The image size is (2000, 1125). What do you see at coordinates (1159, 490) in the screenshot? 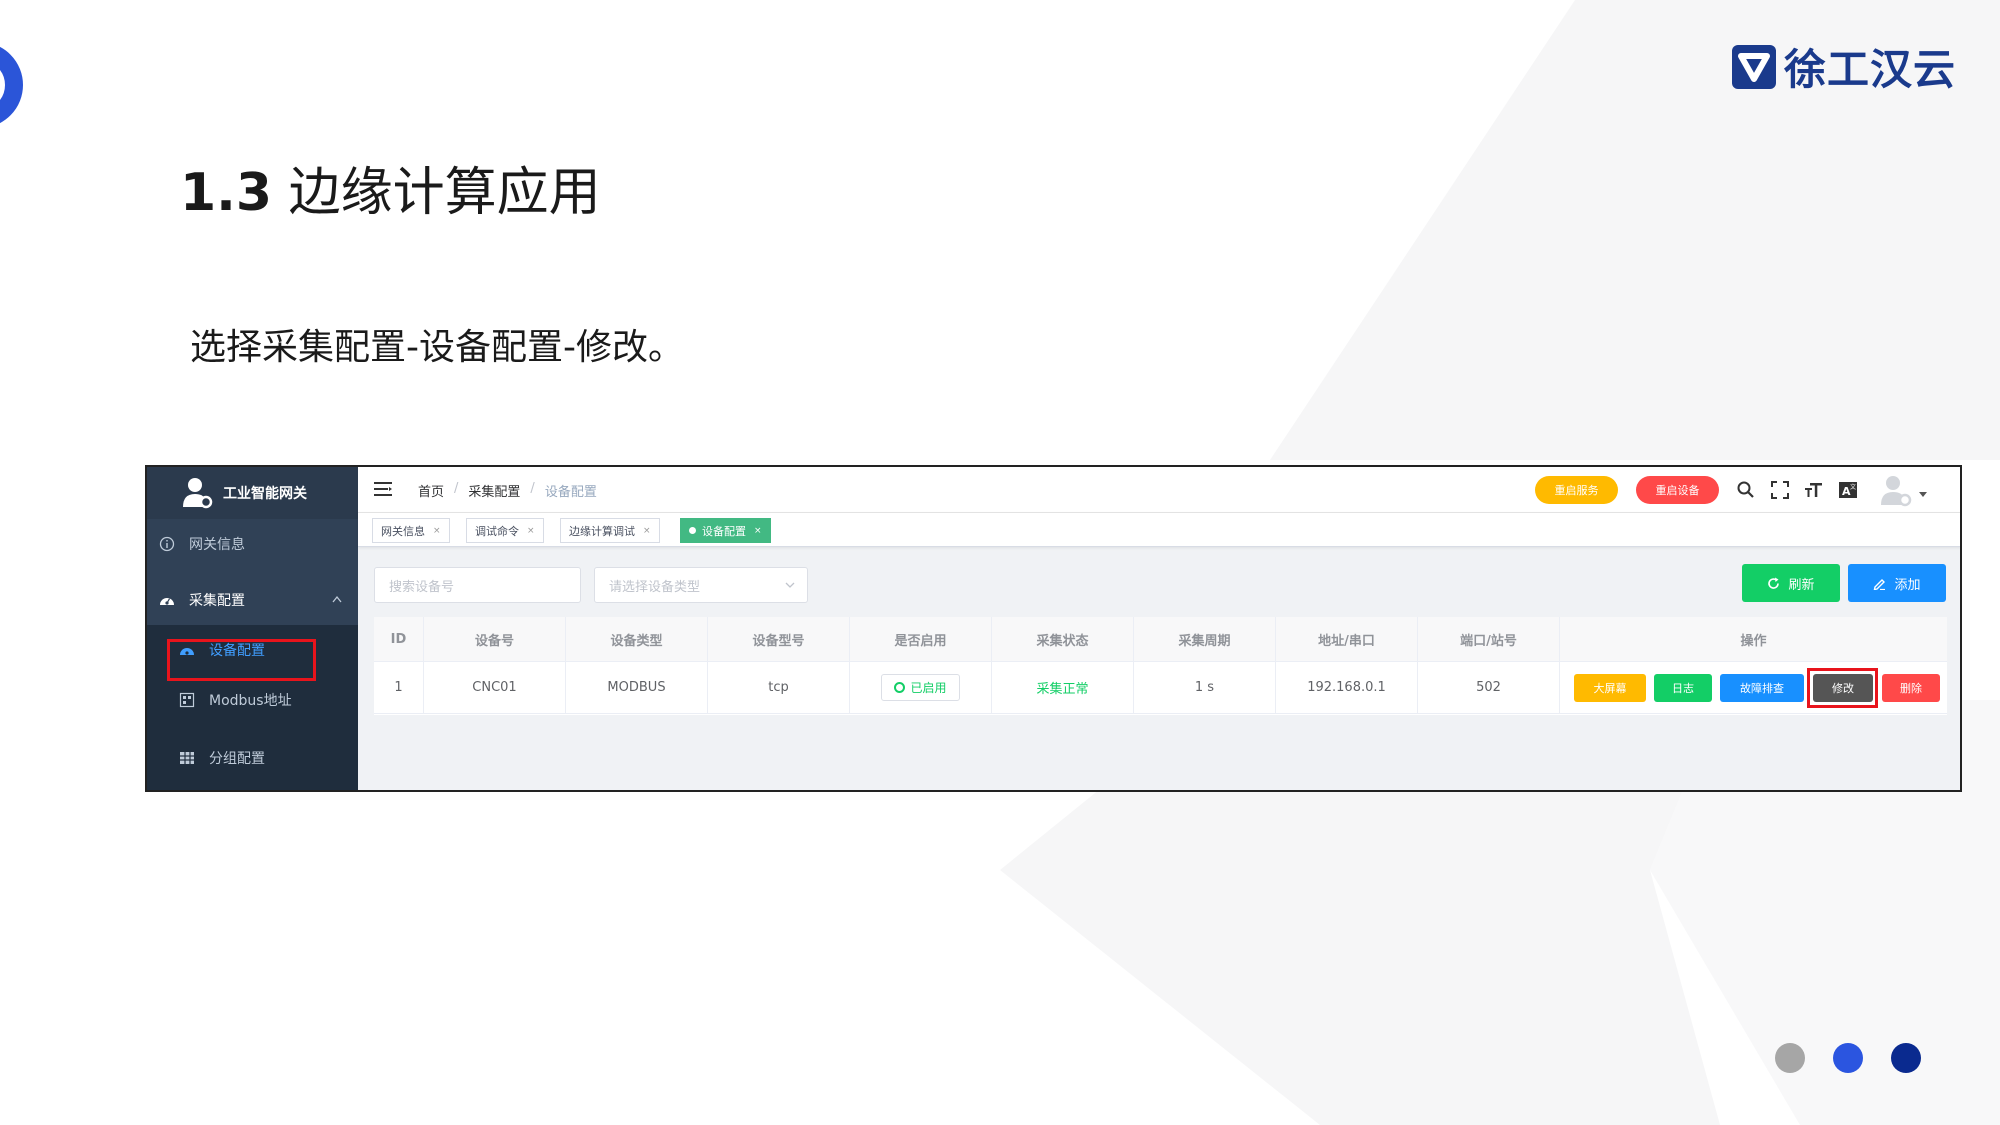
I see `navbar: 首页 / 采集配置 / 设备配置 重启服务 重启设备 A文` at bounding box center [1159, 490].